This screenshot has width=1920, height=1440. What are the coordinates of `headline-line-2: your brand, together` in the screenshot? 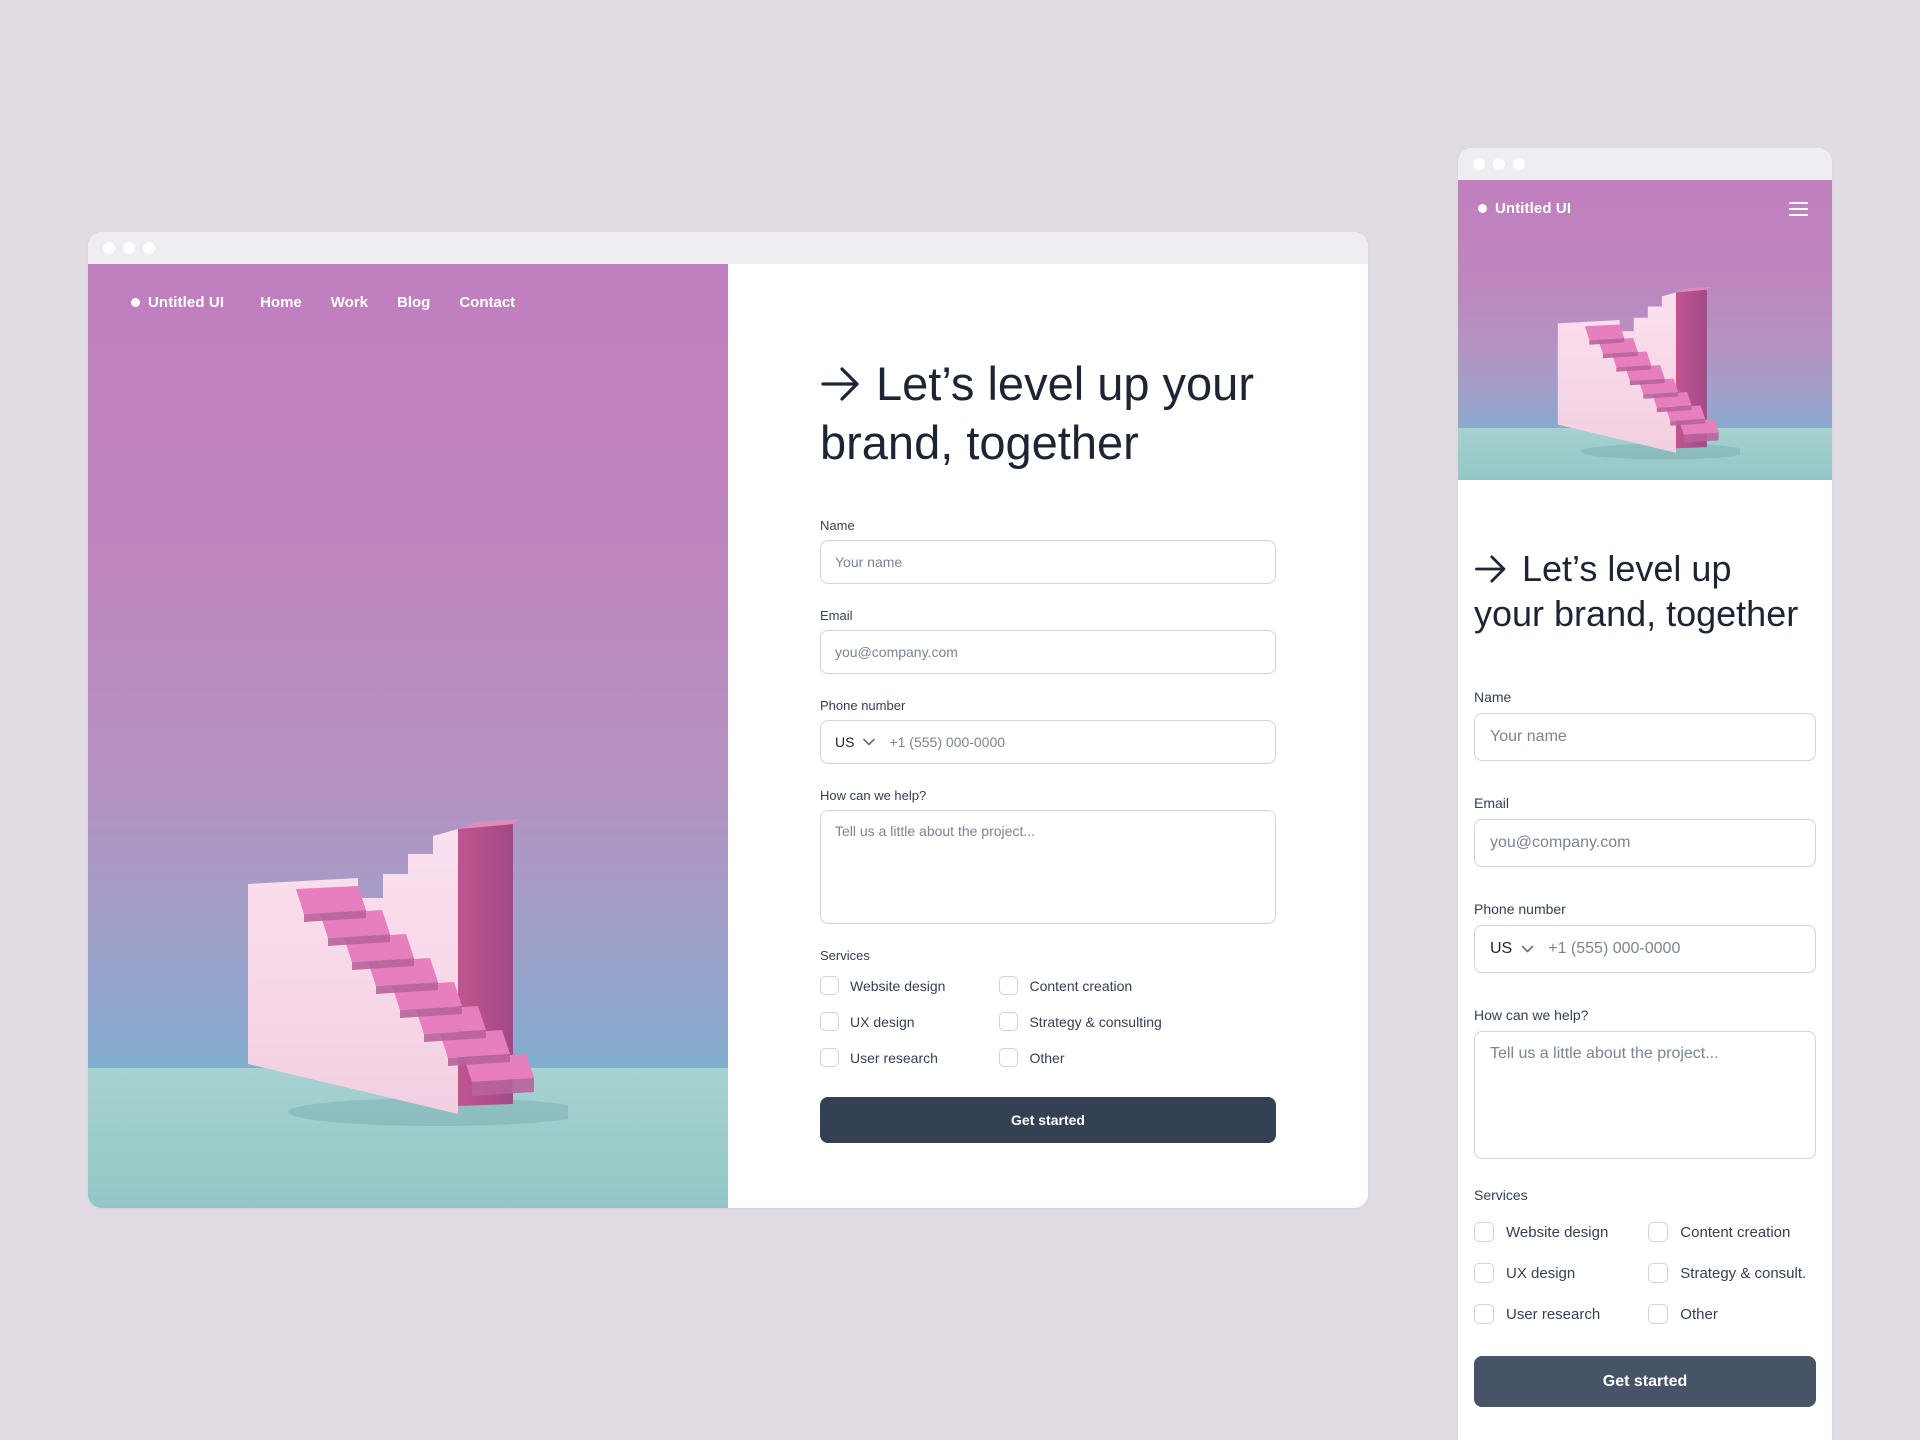 It's located at (1636, 613).